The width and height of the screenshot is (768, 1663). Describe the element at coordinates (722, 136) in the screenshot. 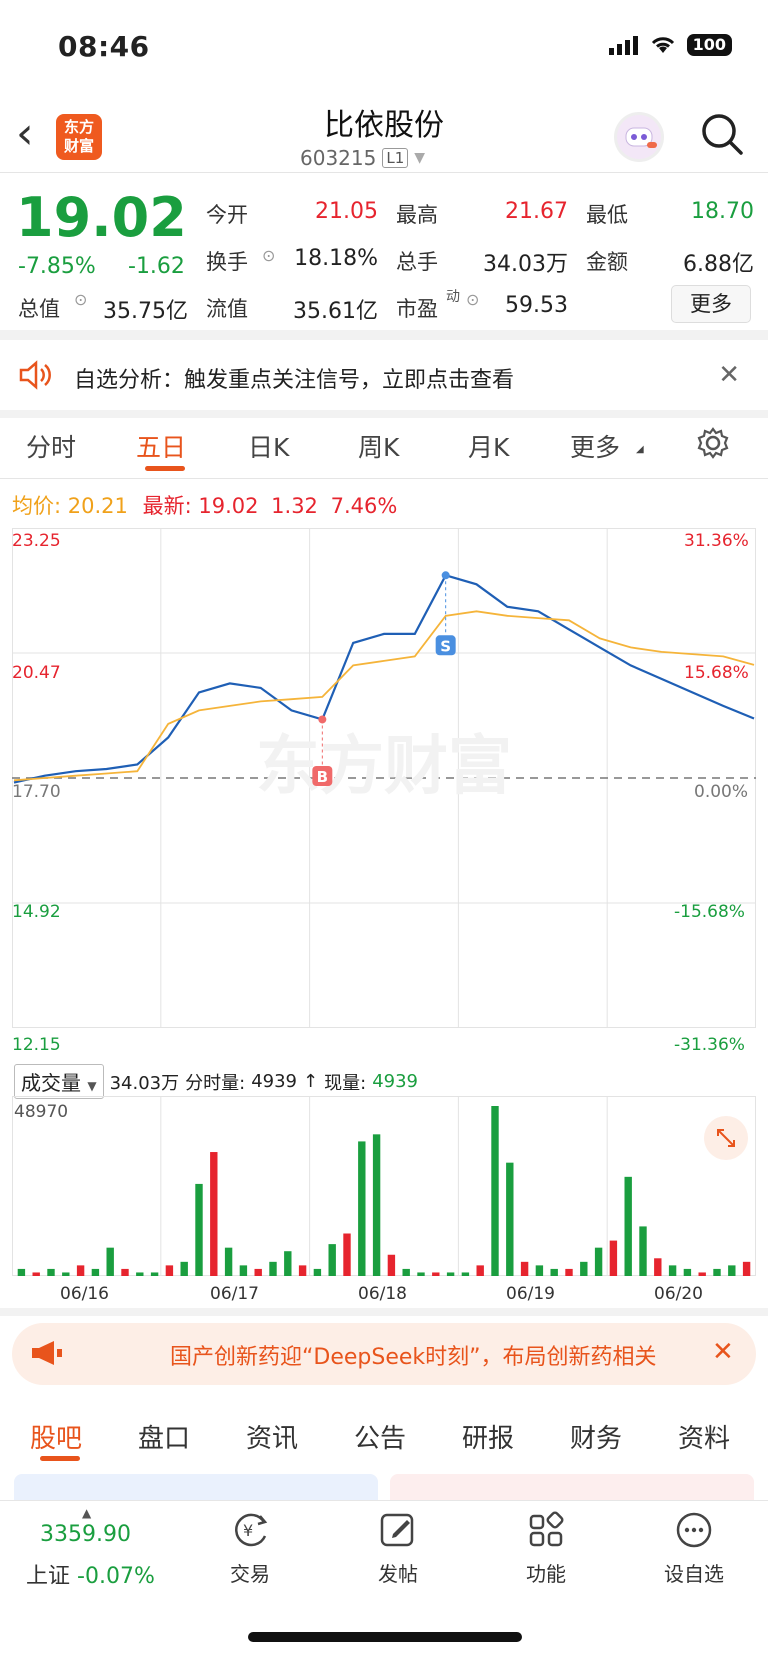

I see `search-icon` at that location.